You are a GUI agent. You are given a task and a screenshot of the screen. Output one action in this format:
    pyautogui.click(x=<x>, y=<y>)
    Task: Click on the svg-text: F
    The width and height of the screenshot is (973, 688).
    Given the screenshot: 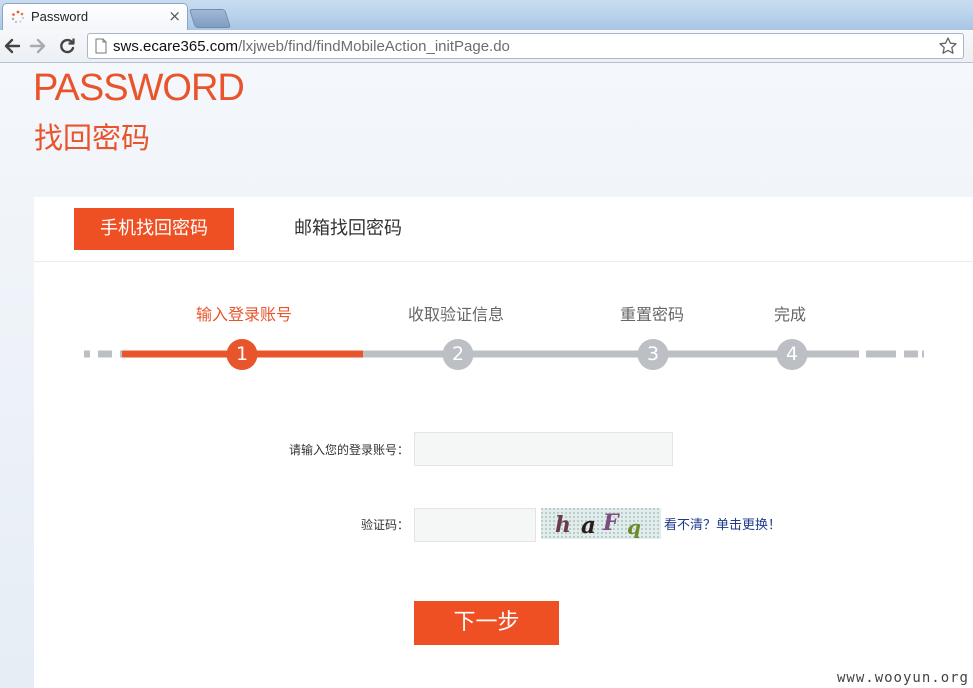 What is the action you would take?
    pyautogui.click(x=611, y=523)
    